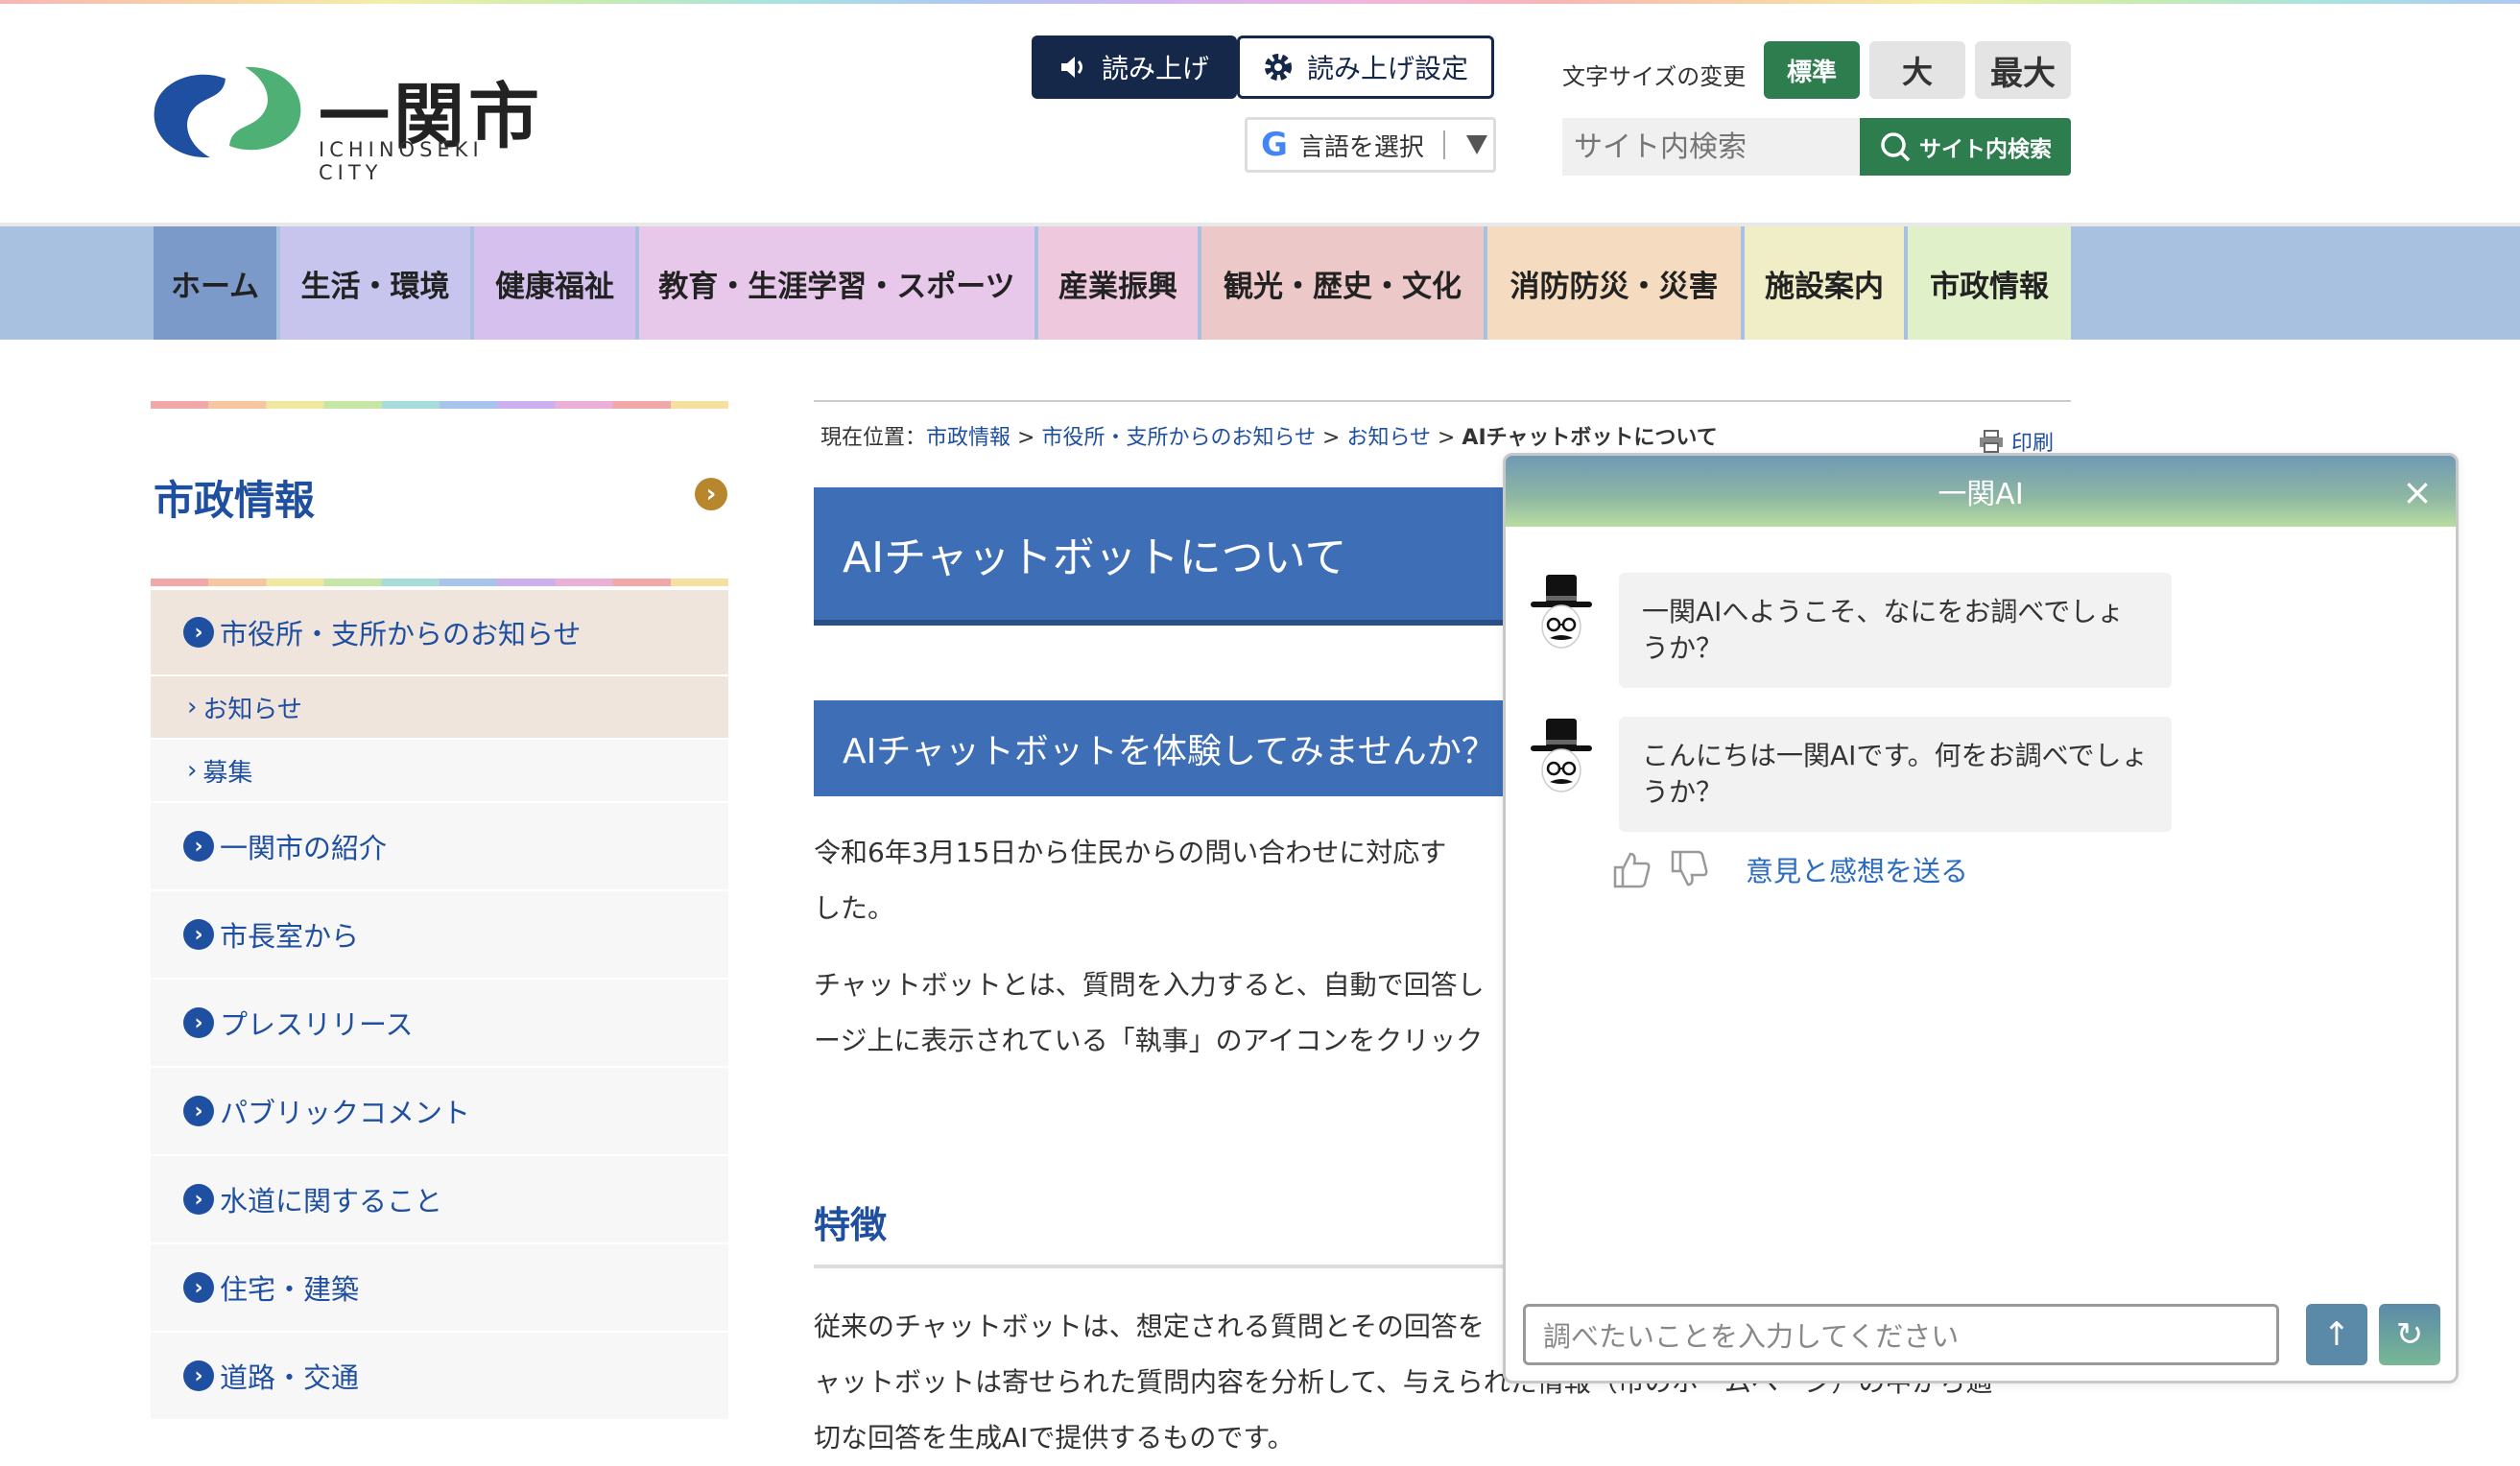 The height and width of the screenshot is (1466, 2520). Describe the element at coordinates (851, 1225) in the screenshot. I see `feature-heading: 特徴` at that location.